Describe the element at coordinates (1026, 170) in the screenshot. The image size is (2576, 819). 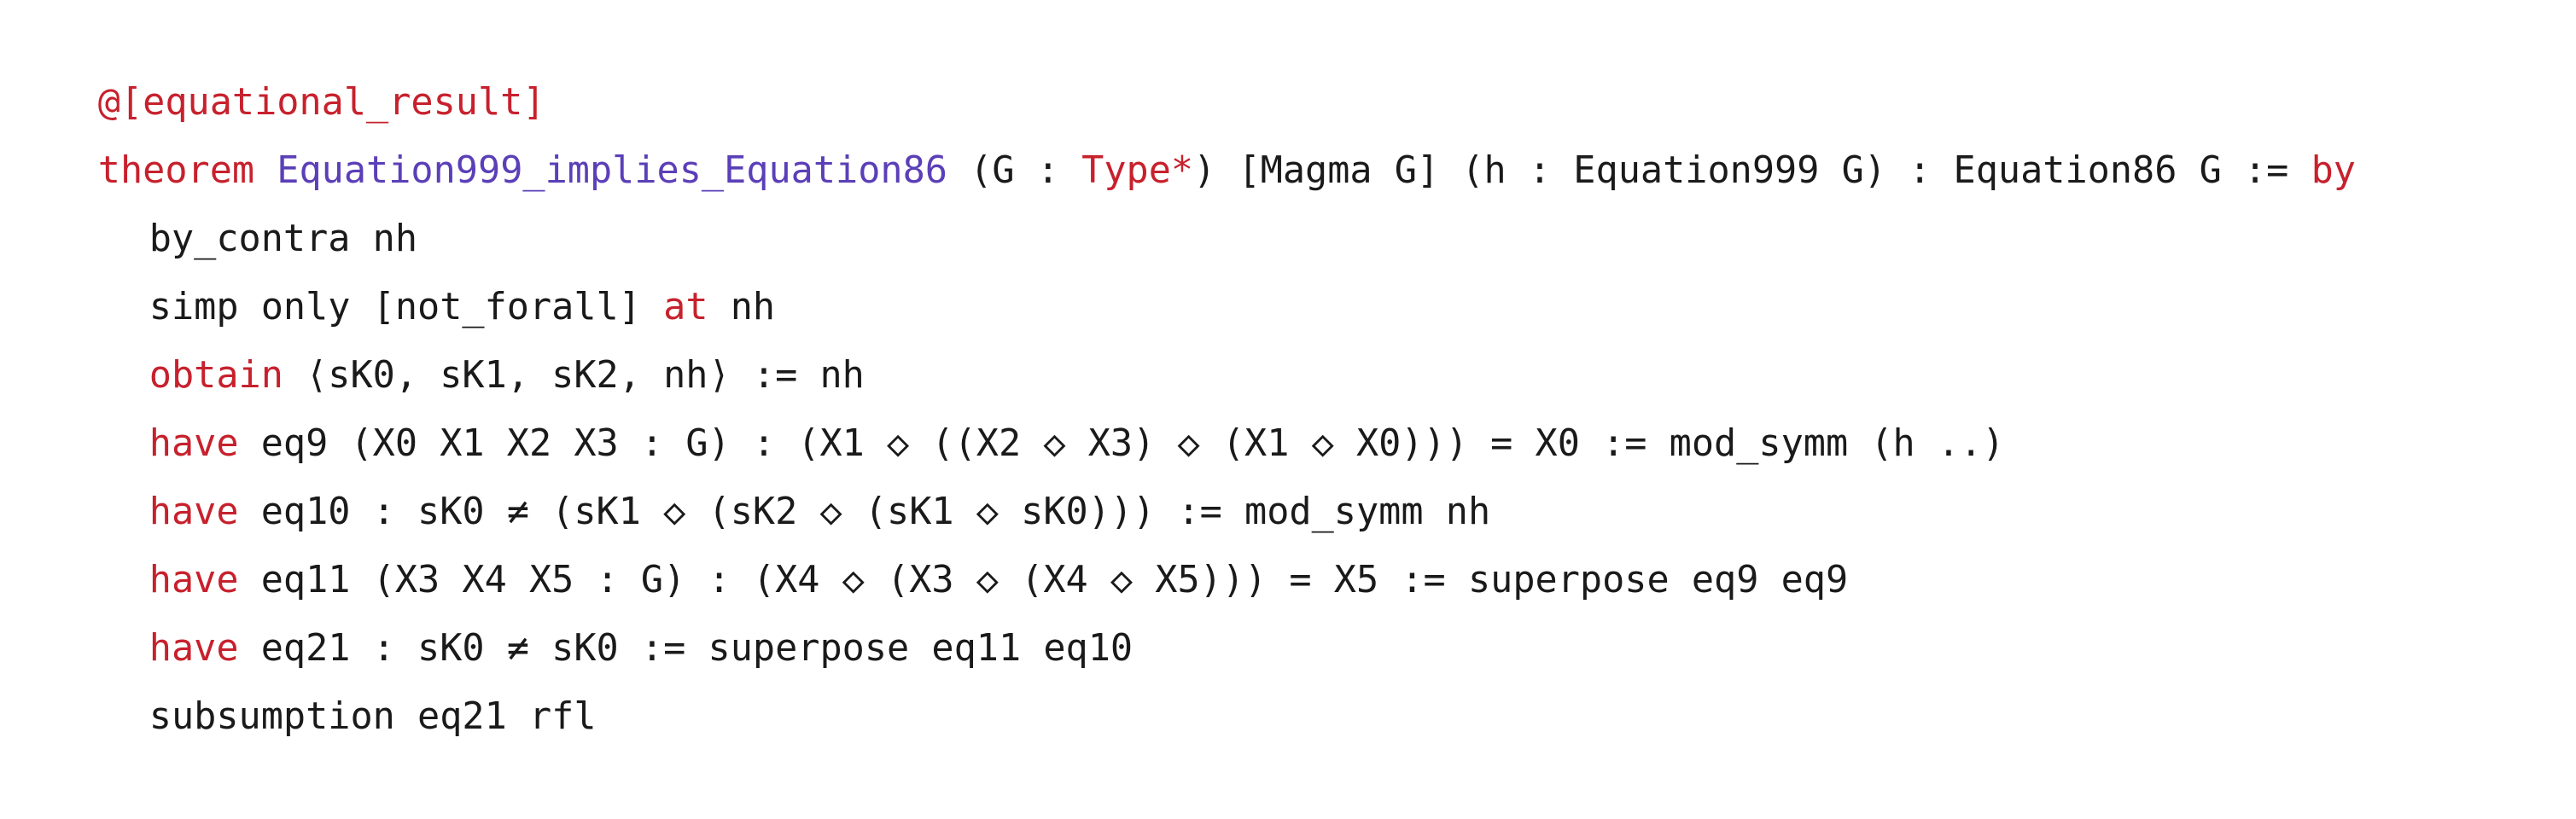
I see `theorem-binder-text: (G :` at that location.